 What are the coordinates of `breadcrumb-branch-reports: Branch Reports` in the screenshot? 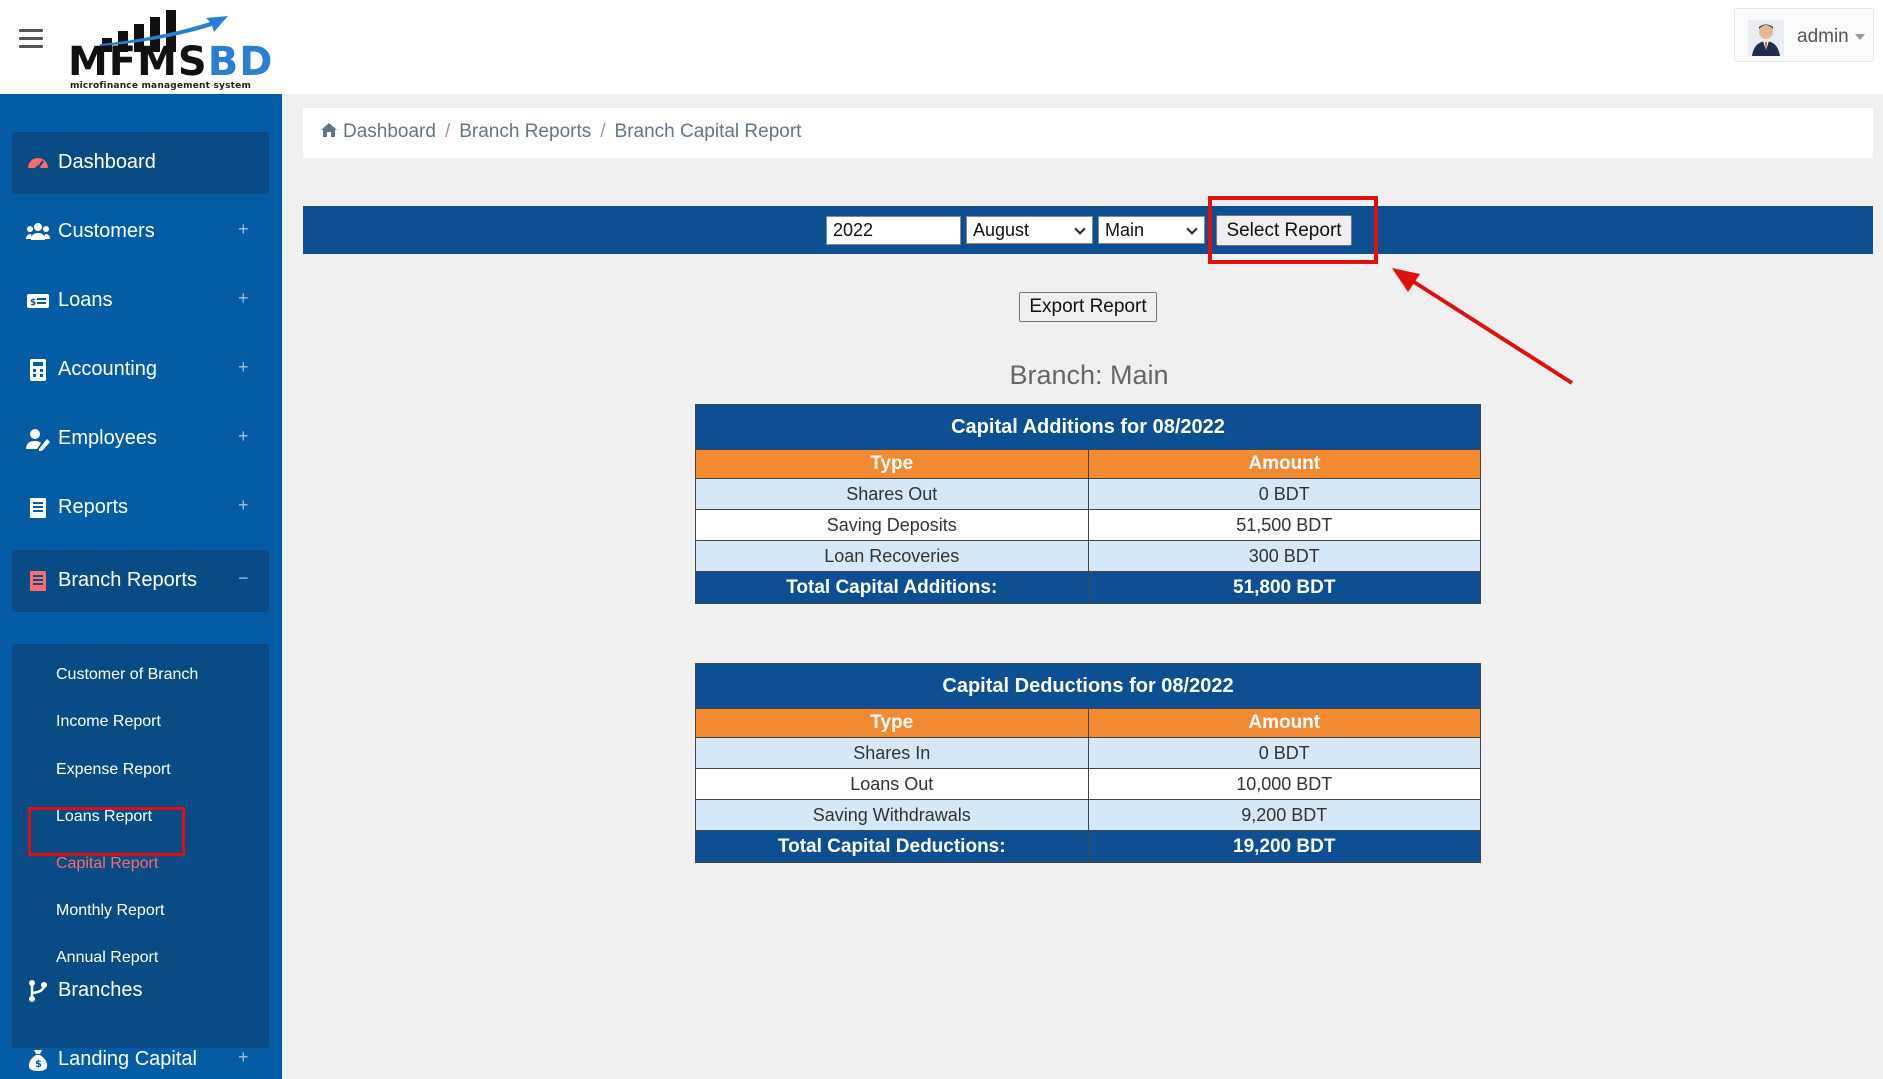 It's located at (525, 131).